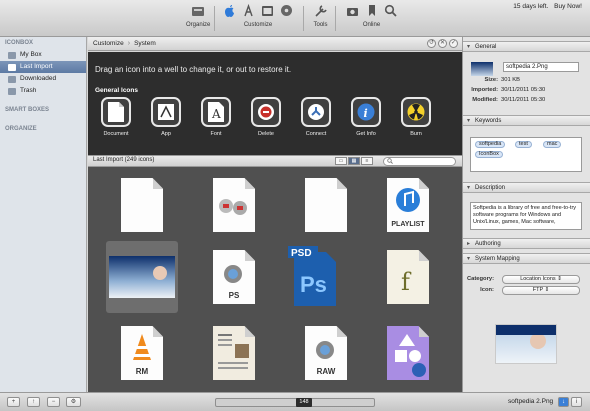  I want to click on apply-icon: ✓, so click(453, 43).